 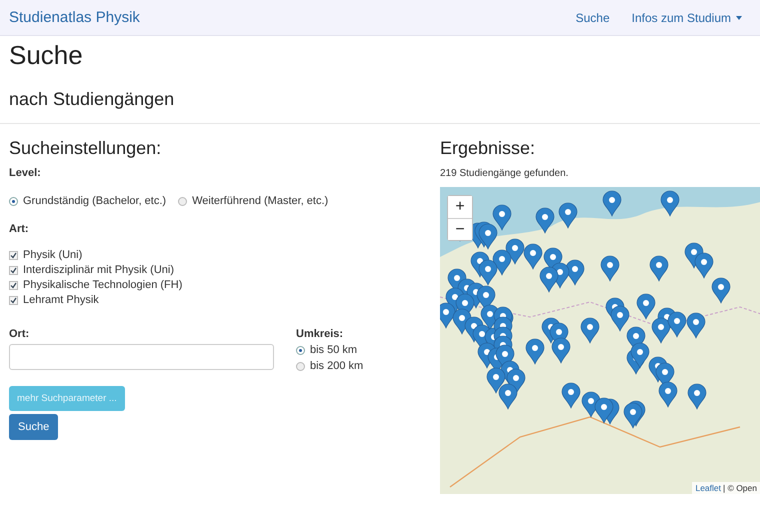 I want to click on radio-label: Weiterführend (Master, etc.), so click(x=260, y=201).